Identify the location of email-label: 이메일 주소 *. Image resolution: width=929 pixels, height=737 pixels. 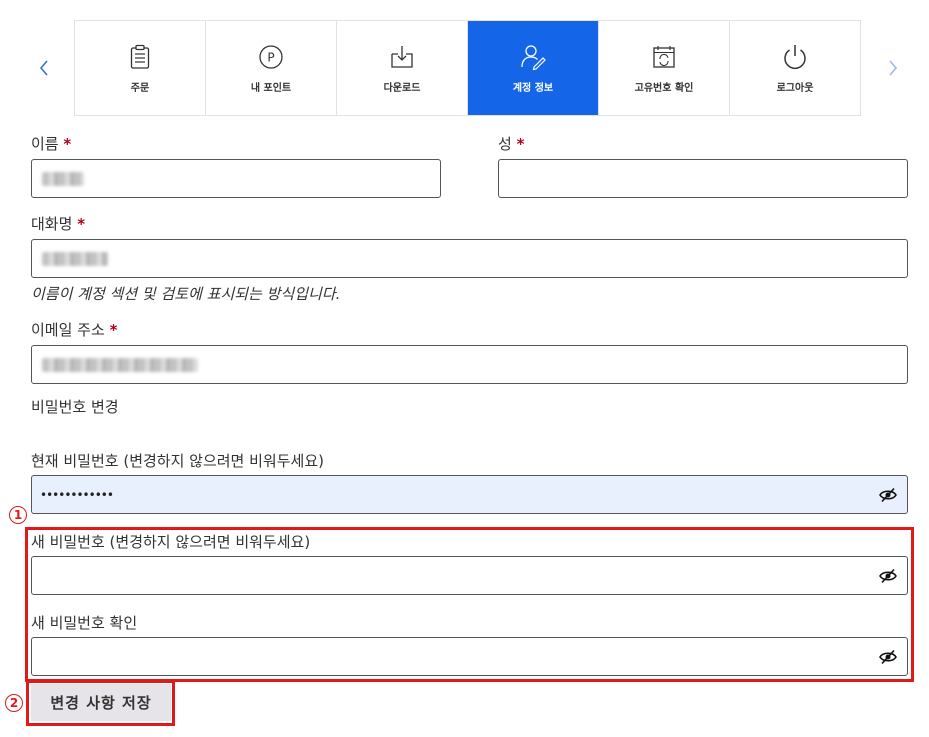
(74, 329).